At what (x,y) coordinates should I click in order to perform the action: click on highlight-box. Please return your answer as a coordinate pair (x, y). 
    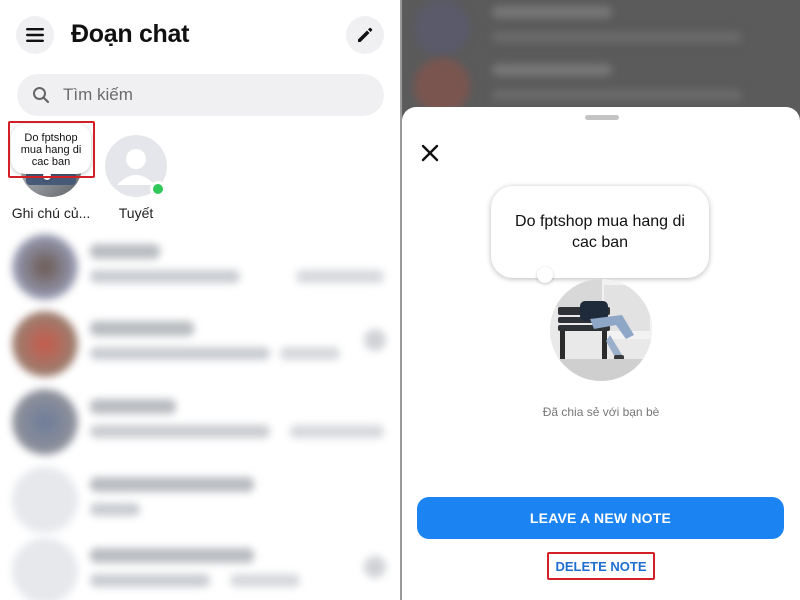
    Looking at the image, I should click on (51, 149).